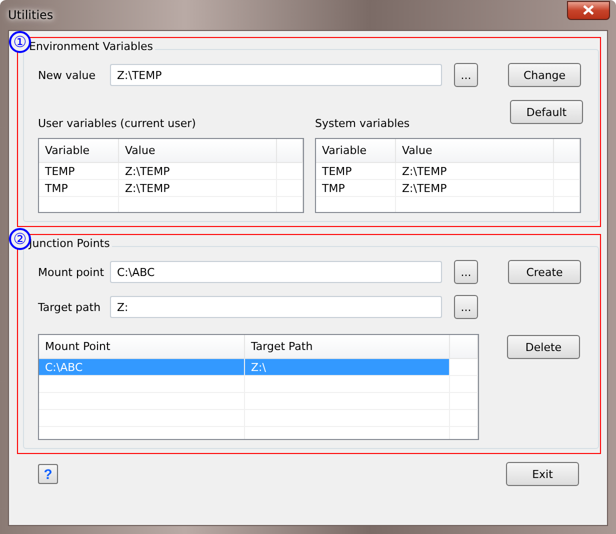 Image resolution: width=616 pixels, height=534 pixels. Describe the element at coordinates (72, 272) in the screenshot. I see `field-label: Mount point` at that location.